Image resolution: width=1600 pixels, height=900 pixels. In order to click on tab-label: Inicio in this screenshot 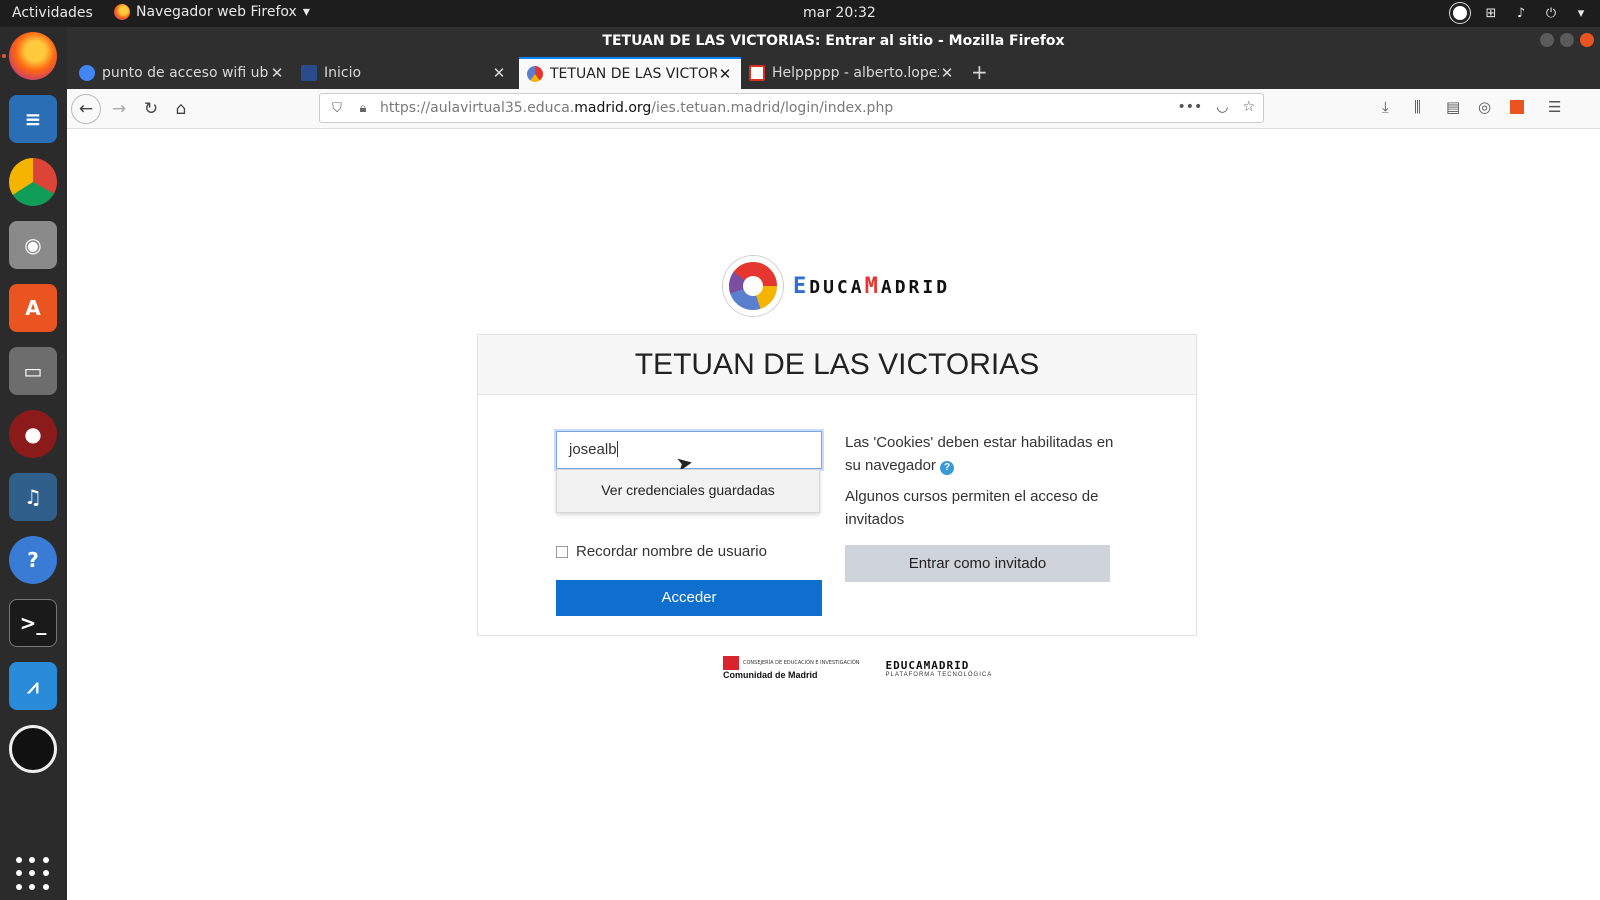, I will do `click(343, 73)`.